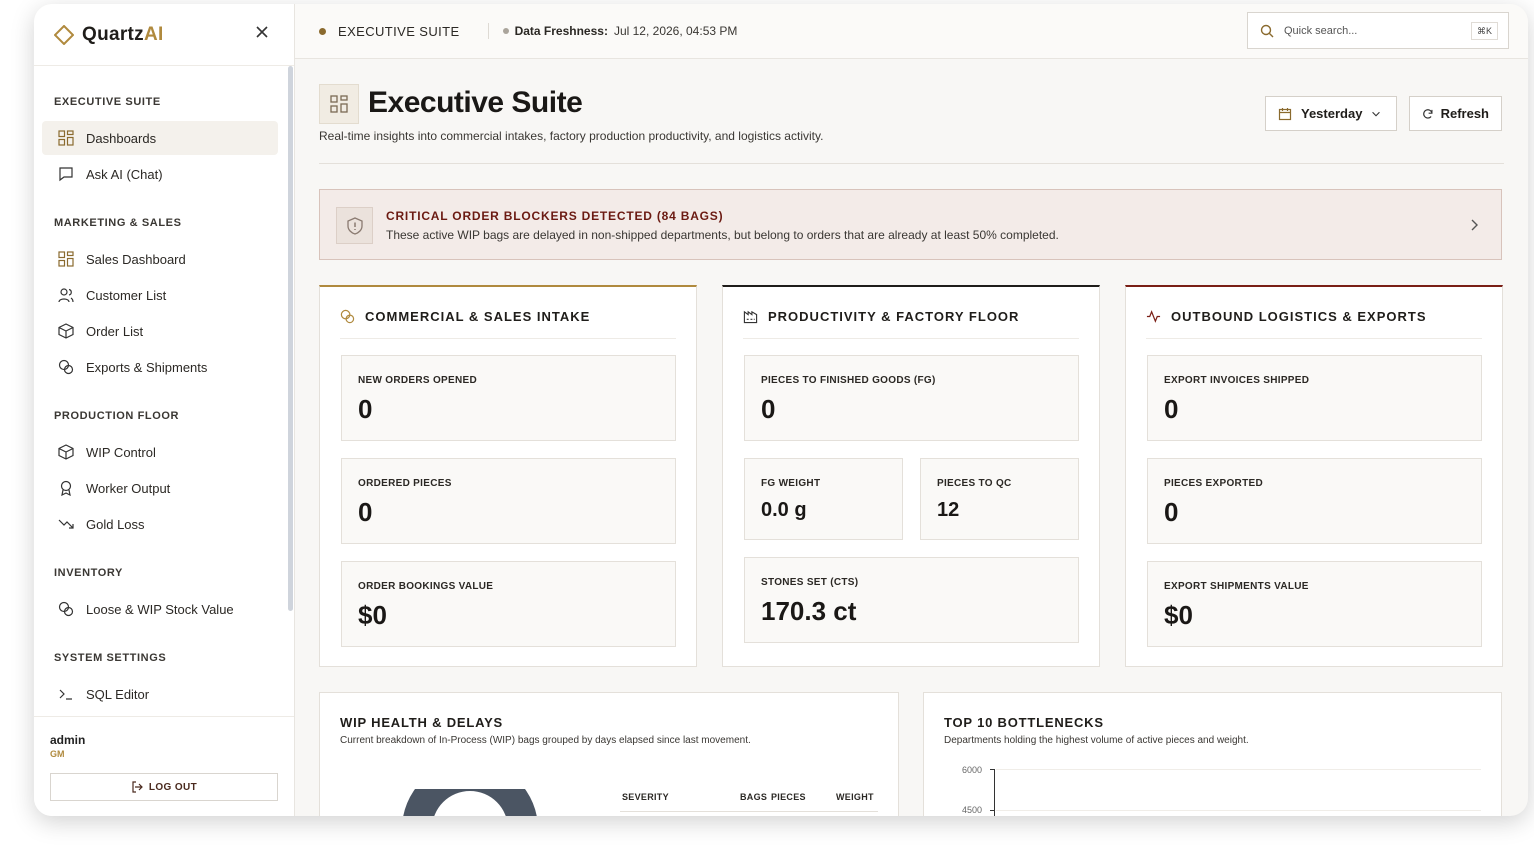 The width and height of the screenshot is (1534, 852). What do you see at coordinates (115, 524) in the screenshot?
I see `sidebar-item-label: Gold Loss` at bounding box center [115, 524].